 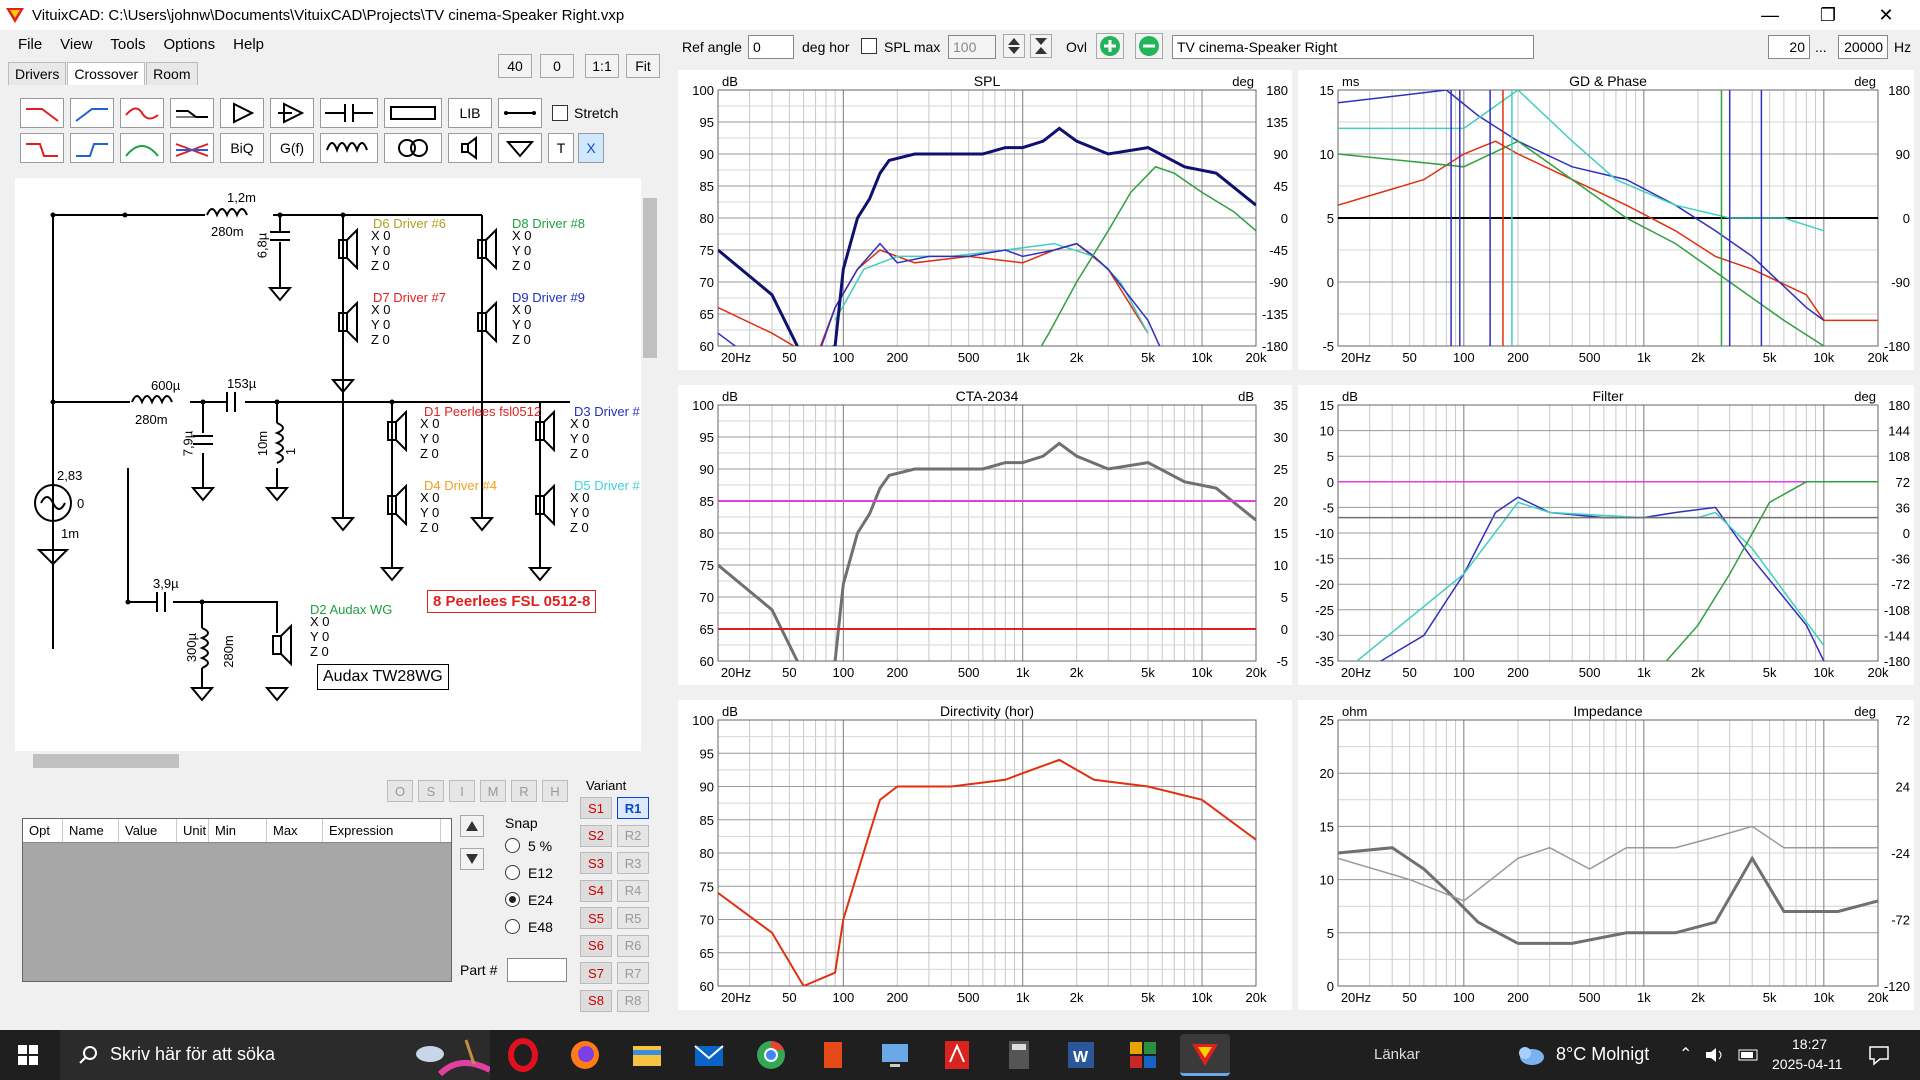 I want to click on table-header-unit: Unit, so click(x=193, y=830).